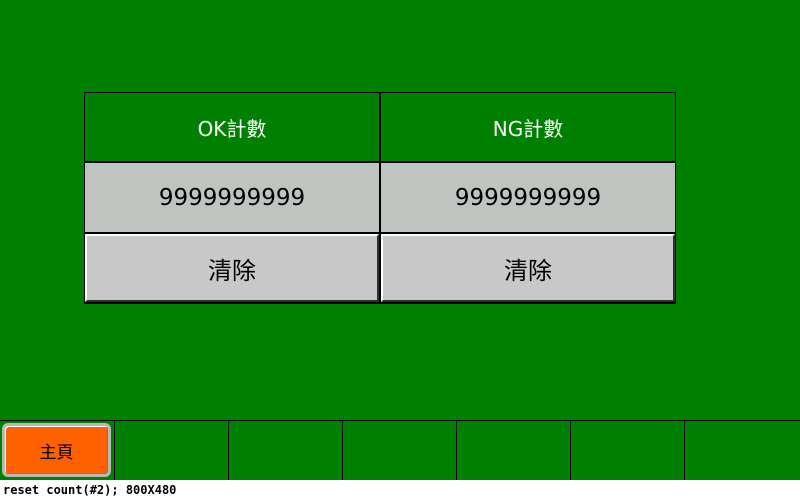  What do you see at coordinates (232, 127) in the screenshot?
I see `ok-count-header: OK計數` at bounding box center [232, 127].